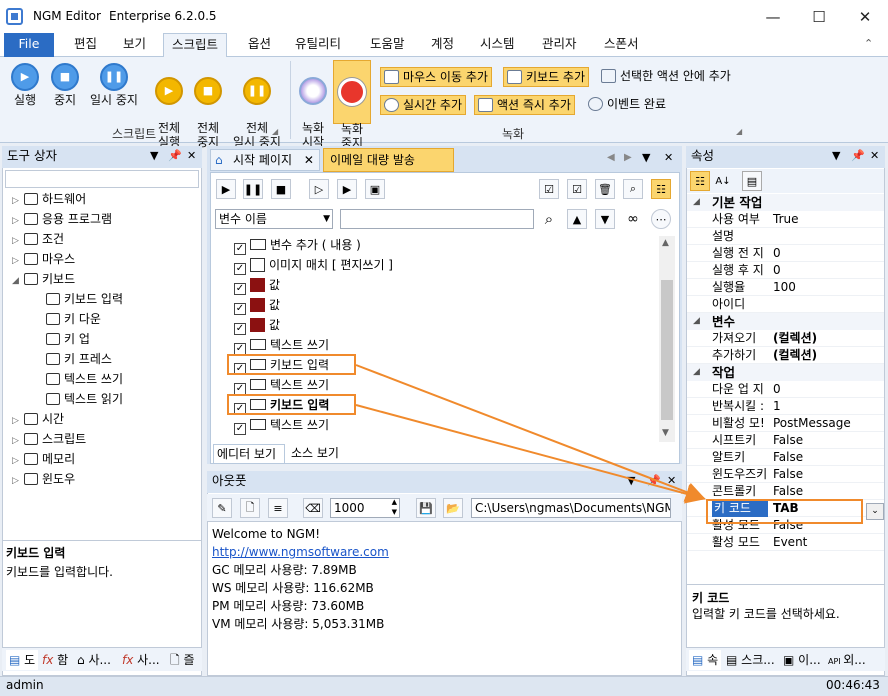  Describe the element at coordinates (25, 685) in the screenshot. I see `status-user: admin` at that location.